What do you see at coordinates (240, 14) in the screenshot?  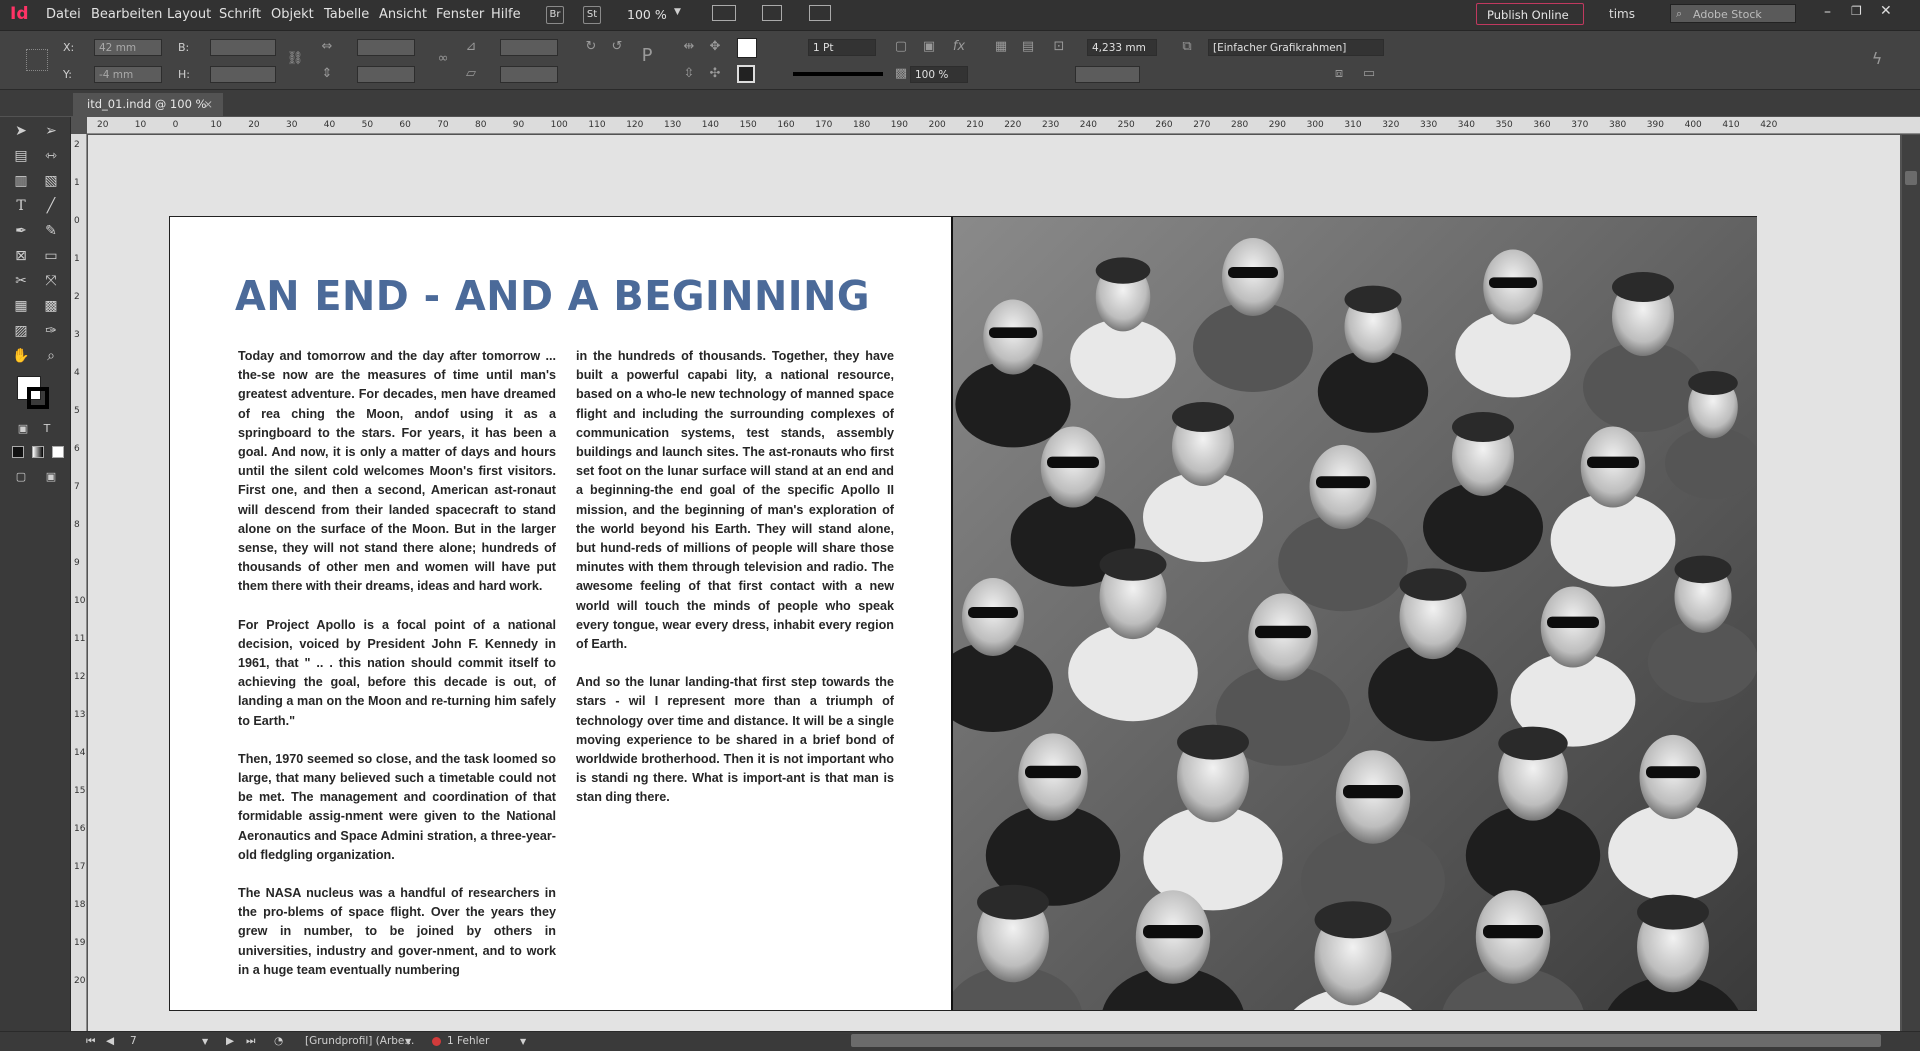 I see `menu-schrift: Schrift` at bounding box center [240, 14].